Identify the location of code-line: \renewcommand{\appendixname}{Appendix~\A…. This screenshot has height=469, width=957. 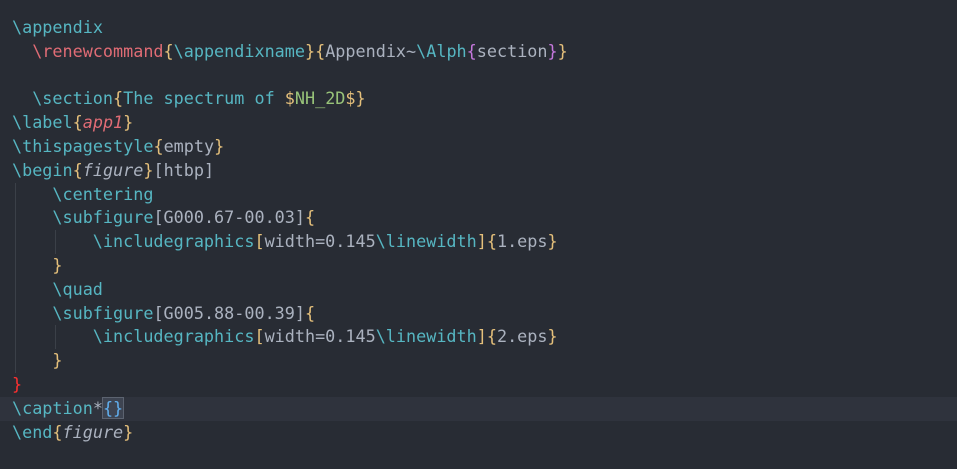
(478, 52).